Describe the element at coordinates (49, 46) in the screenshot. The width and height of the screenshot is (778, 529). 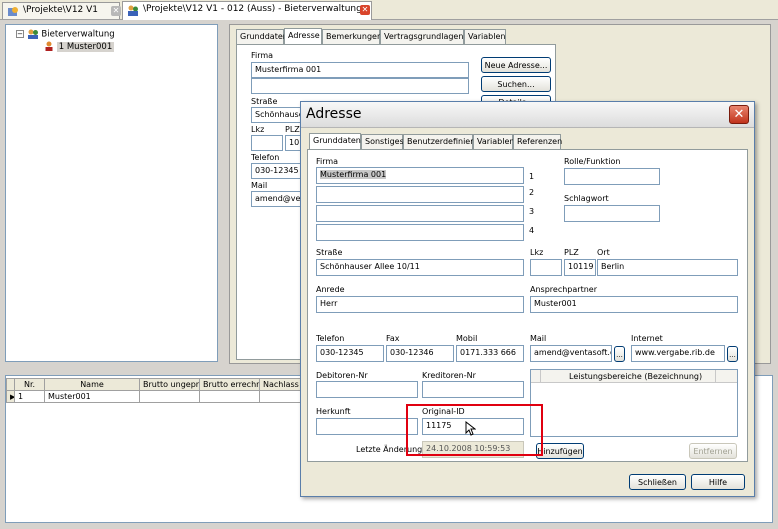
I see `user-icon` at that location.